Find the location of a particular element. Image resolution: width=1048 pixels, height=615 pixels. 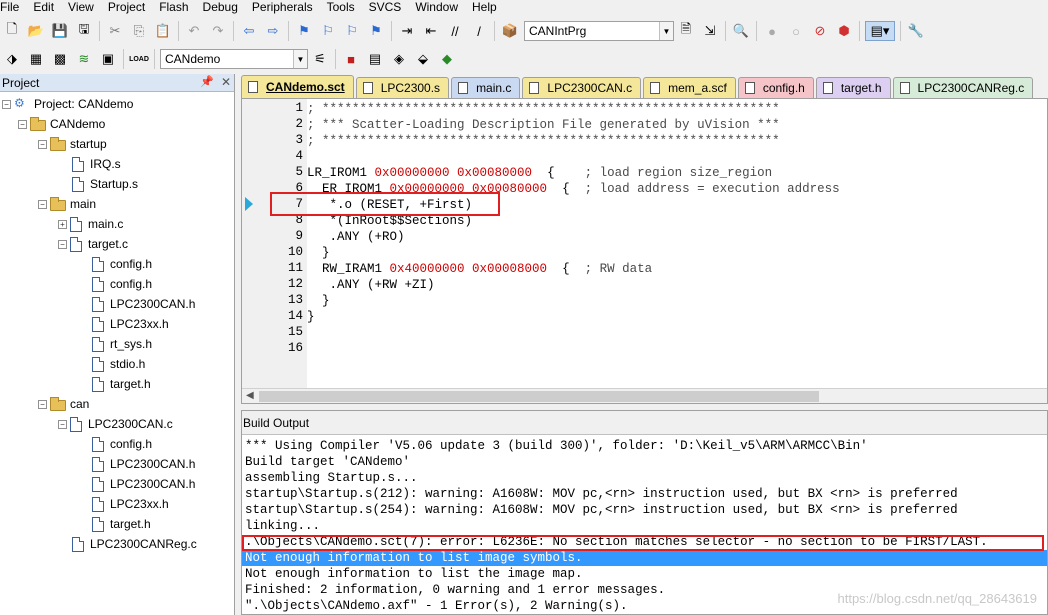

build-output-line: Build target 'CANdemo' is located at coordinates (327, 462).